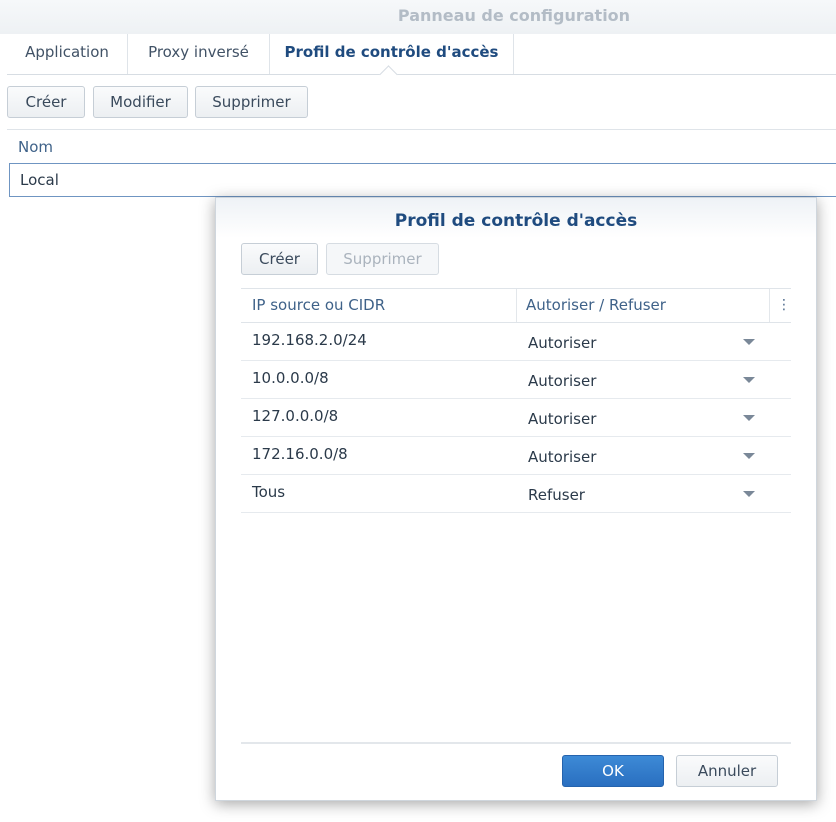 The width and height of the screenshot is (836, 822). I want to click on dialog-header: Profil de contrôle d'accès, so click(516, 218).